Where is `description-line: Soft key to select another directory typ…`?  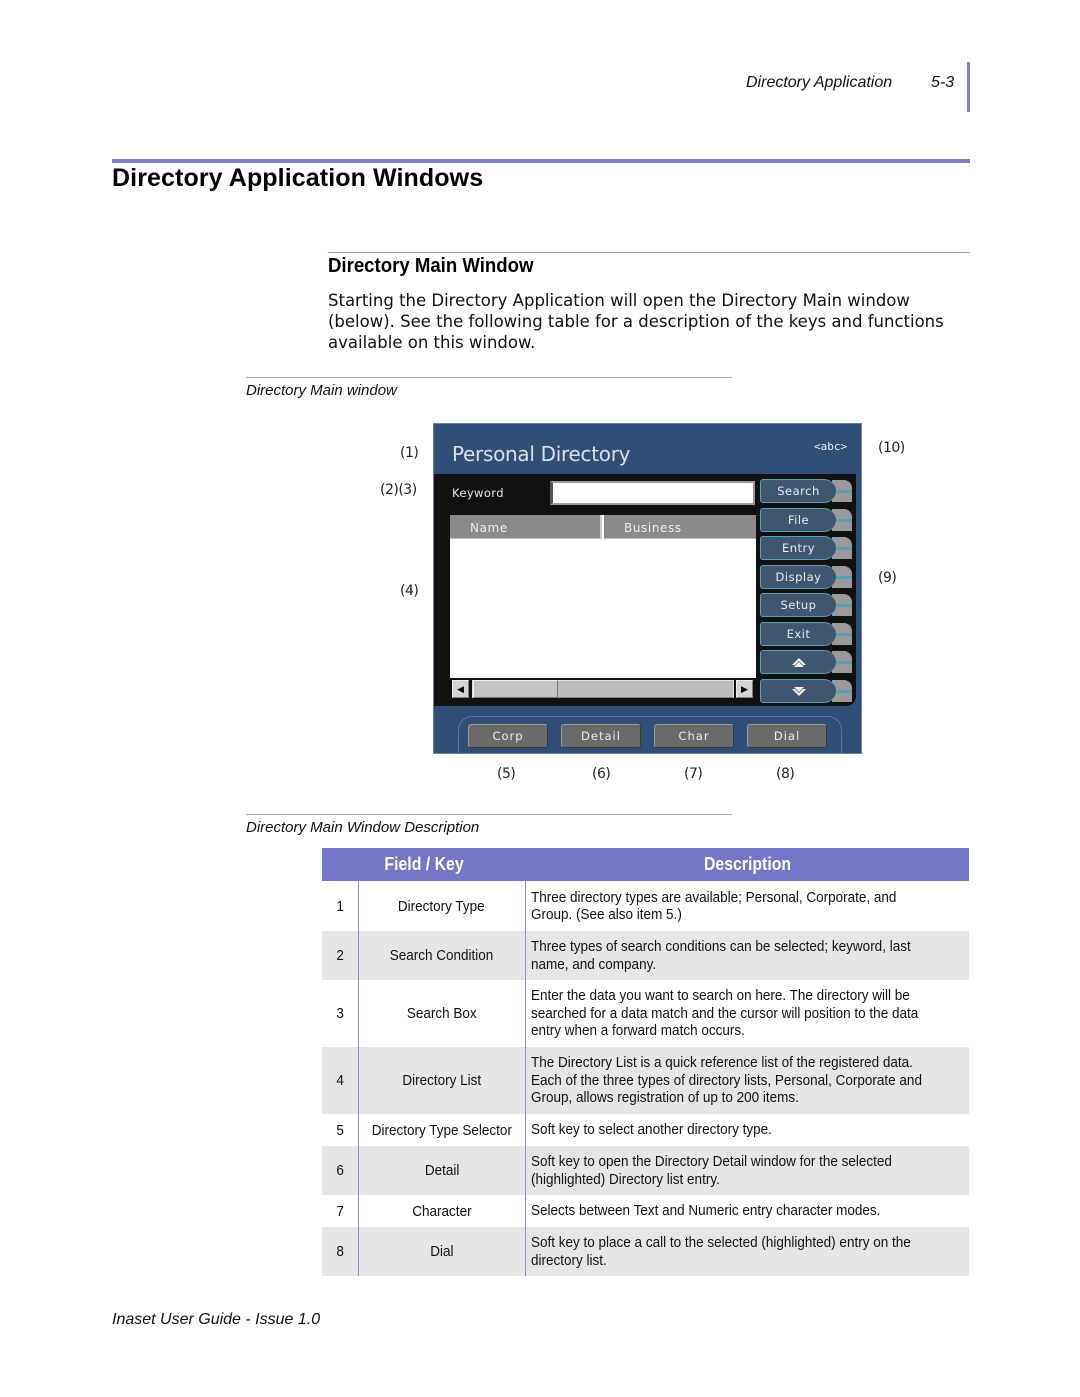 description-line: Soft key to select another directory typ… is located at coordinates (651, 1130).